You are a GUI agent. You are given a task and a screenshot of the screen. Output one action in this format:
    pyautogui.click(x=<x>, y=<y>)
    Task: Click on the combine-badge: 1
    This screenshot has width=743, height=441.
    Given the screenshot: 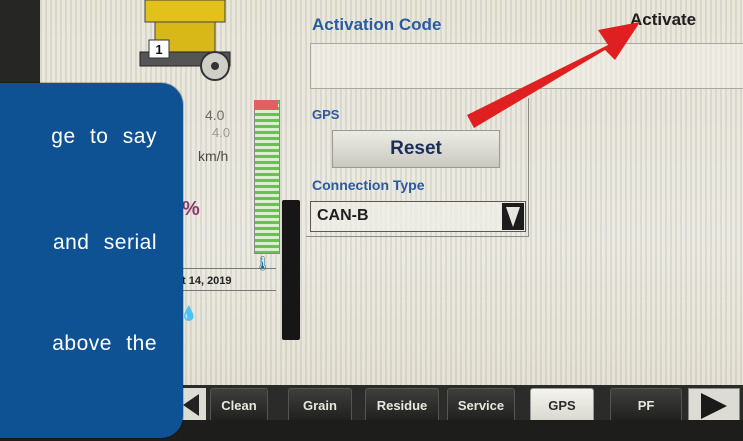 What is the action you would take?
    pyautogui.click(x=158, y=49)
    